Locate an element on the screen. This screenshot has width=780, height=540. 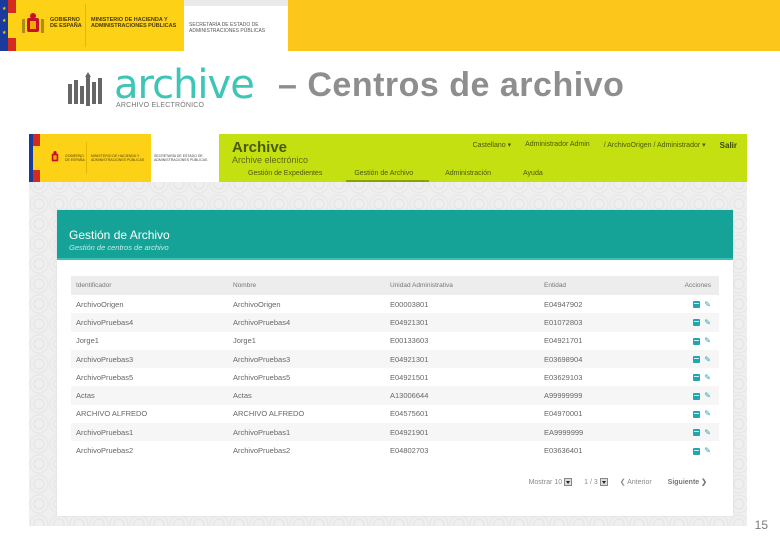
prev-page-button: ❮ Anterior is located at coordinates (636, 482).